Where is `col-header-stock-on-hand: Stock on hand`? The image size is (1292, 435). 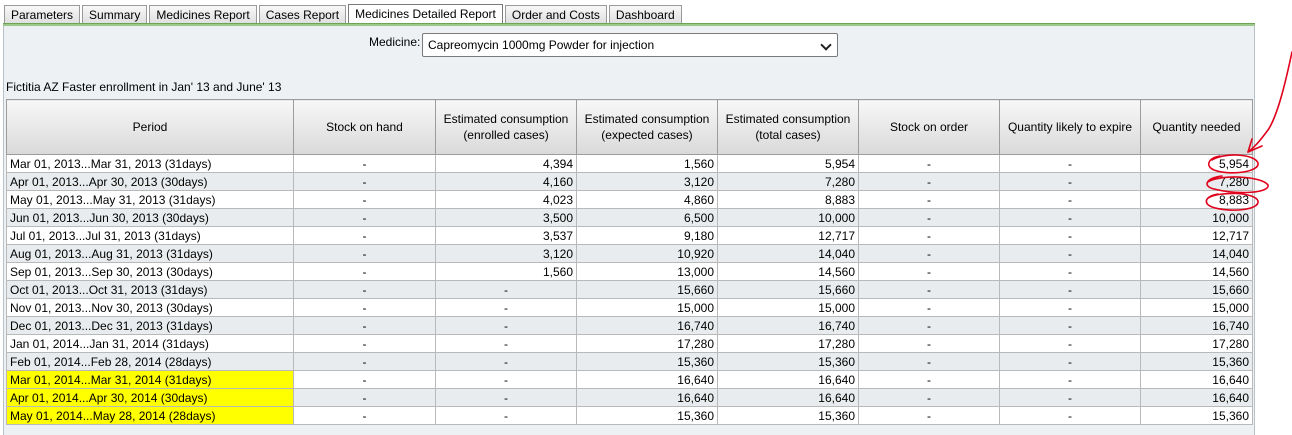 col-header-stock-on-hand: Stock on hand is located at coordinates (364, 127).